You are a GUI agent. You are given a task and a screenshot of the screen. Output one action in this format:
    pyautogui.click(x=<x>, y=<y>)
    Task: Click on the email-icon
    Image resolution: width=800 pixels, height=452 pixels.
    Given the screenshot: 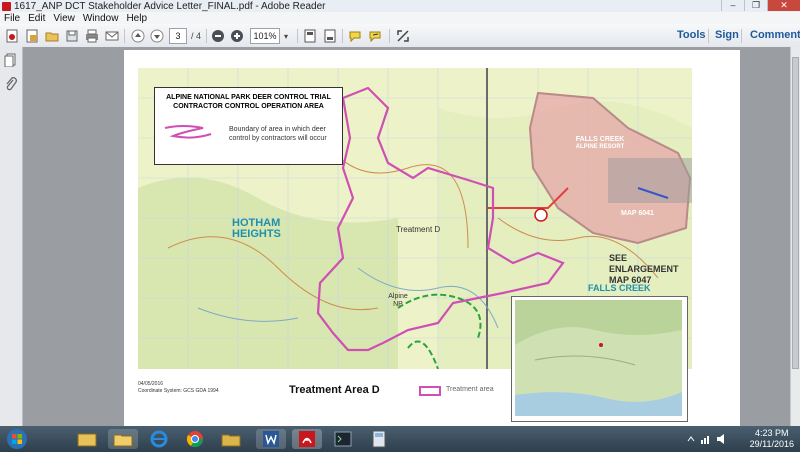 What is the action you would take?
    pyautogui.click(x=112, y=36)
    